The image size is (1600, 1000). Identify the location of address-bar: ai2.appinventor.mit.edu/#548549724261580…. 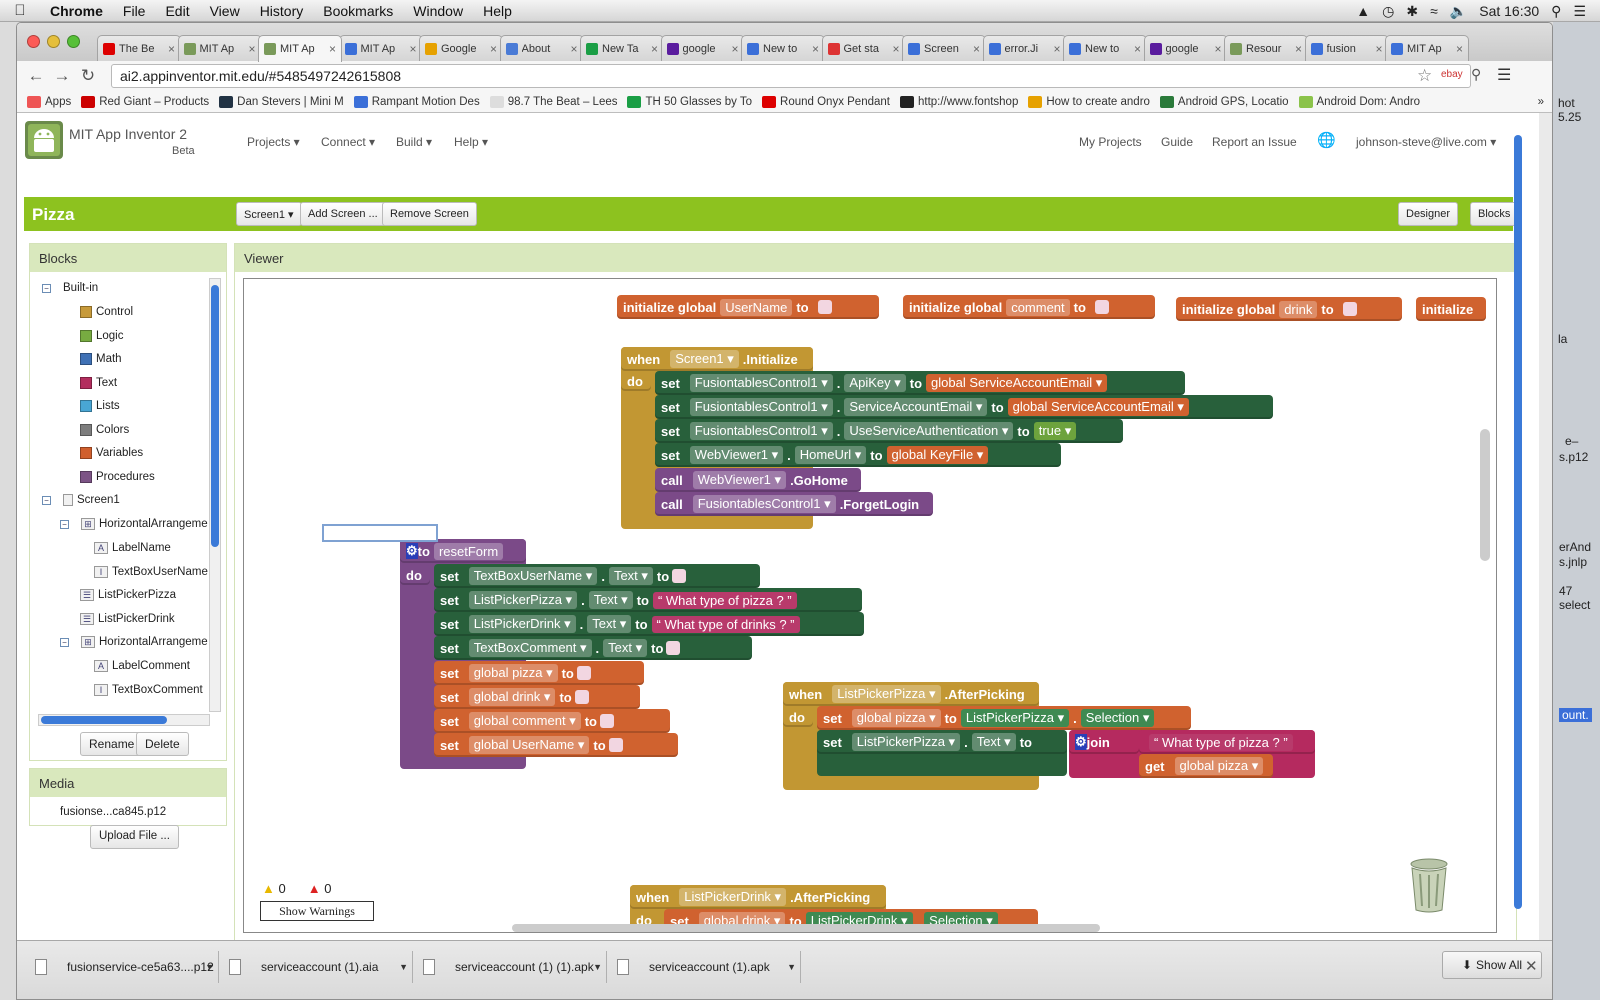
(791, 76).